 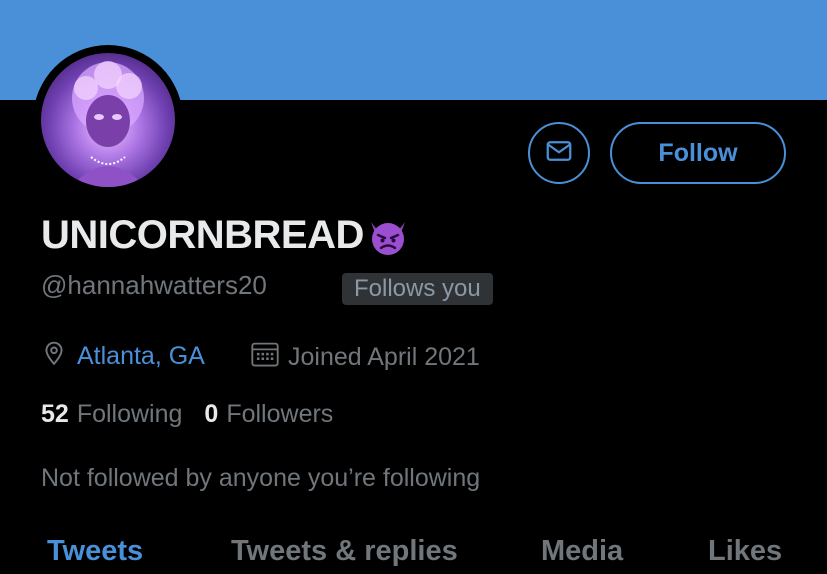 I want to click on mutual-followers-text: Not followed by anyone you’re following, so click(x=261, y=478).